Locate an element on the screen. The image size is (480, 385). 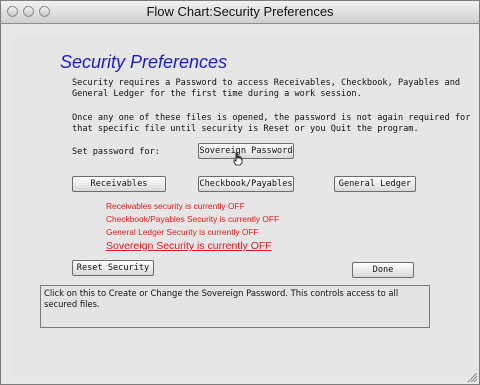
page-title: Security Preferences is located at coordinates (144, 62).